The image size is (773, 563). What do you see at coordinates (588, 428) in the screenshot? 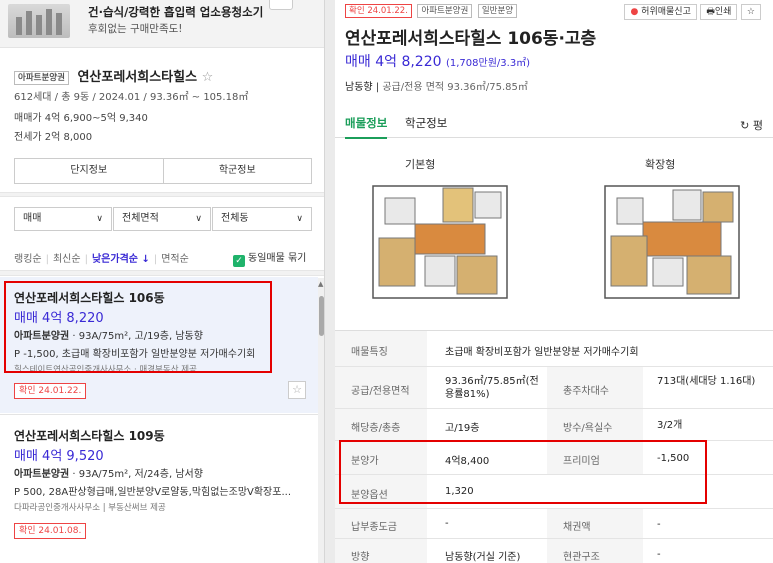
I see `row-label: 방수/욕실수` at bounding box center [588, 428].